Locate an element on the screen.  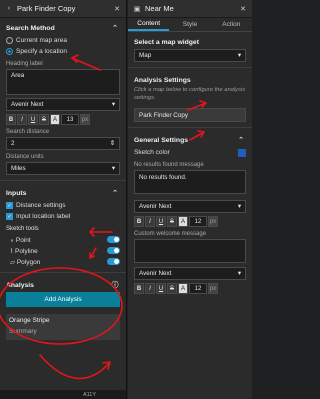
checkbox-label: Input location label is located at coordinates (43, 216).